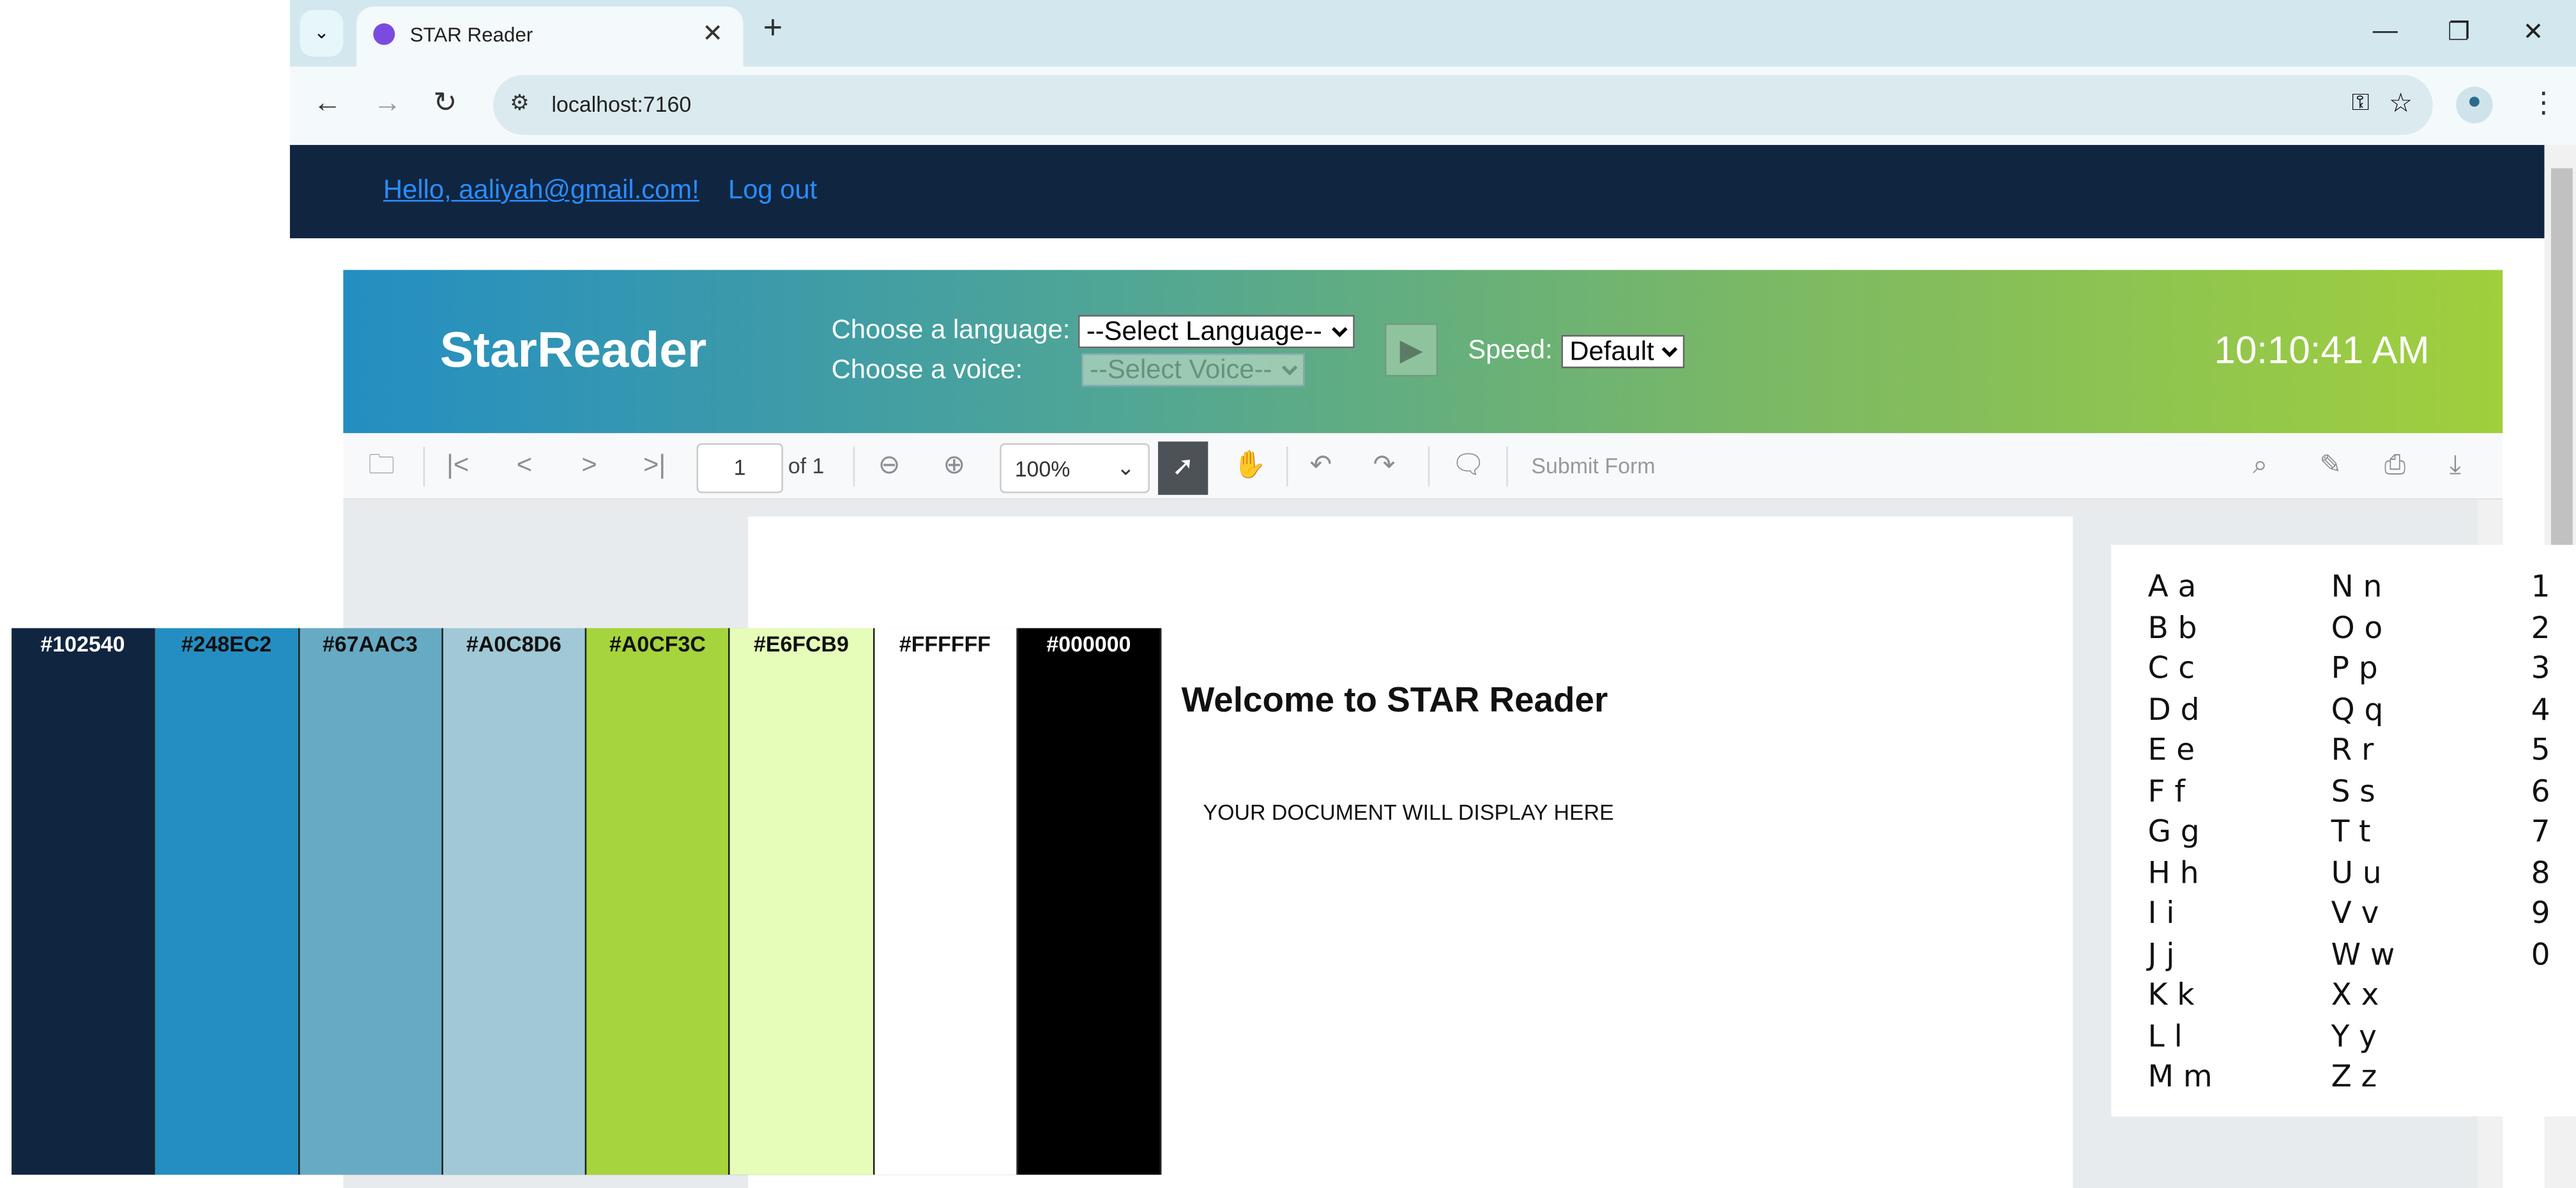 The height and width of the screenshot is (1188, 2576). I want to click on speed-label: Speed:, so click(1511, 350).